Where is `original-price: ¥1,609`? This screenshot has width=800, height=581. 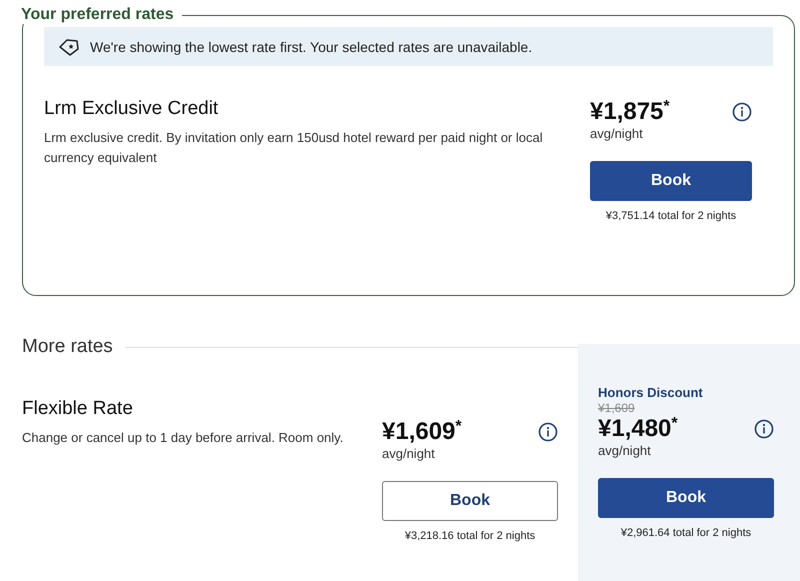
original-price: ¥1,609 is located at coordinates (617, 408).